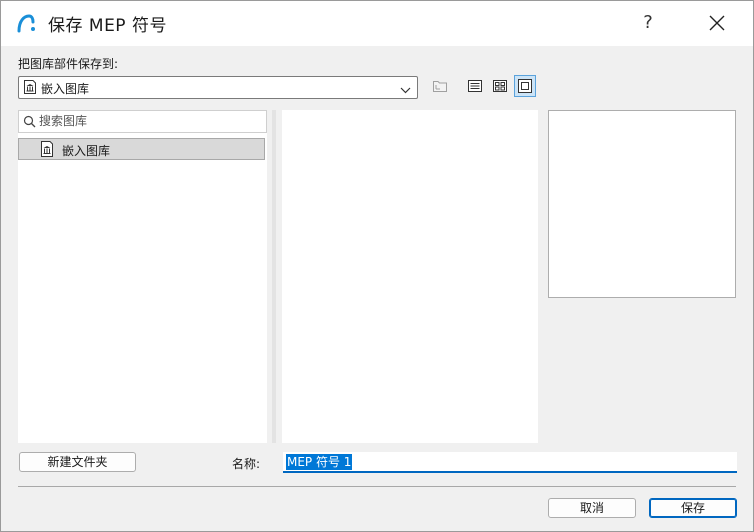  I want to click on search-icon, so click(29, 123).